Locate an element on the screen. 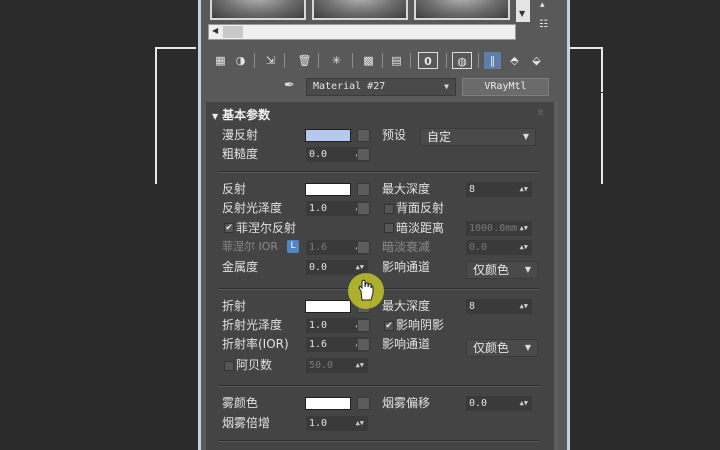 The height and width of the screenshot is (450, 720). eyedropper-icon: ✒ is located at coordinates (289, 85).